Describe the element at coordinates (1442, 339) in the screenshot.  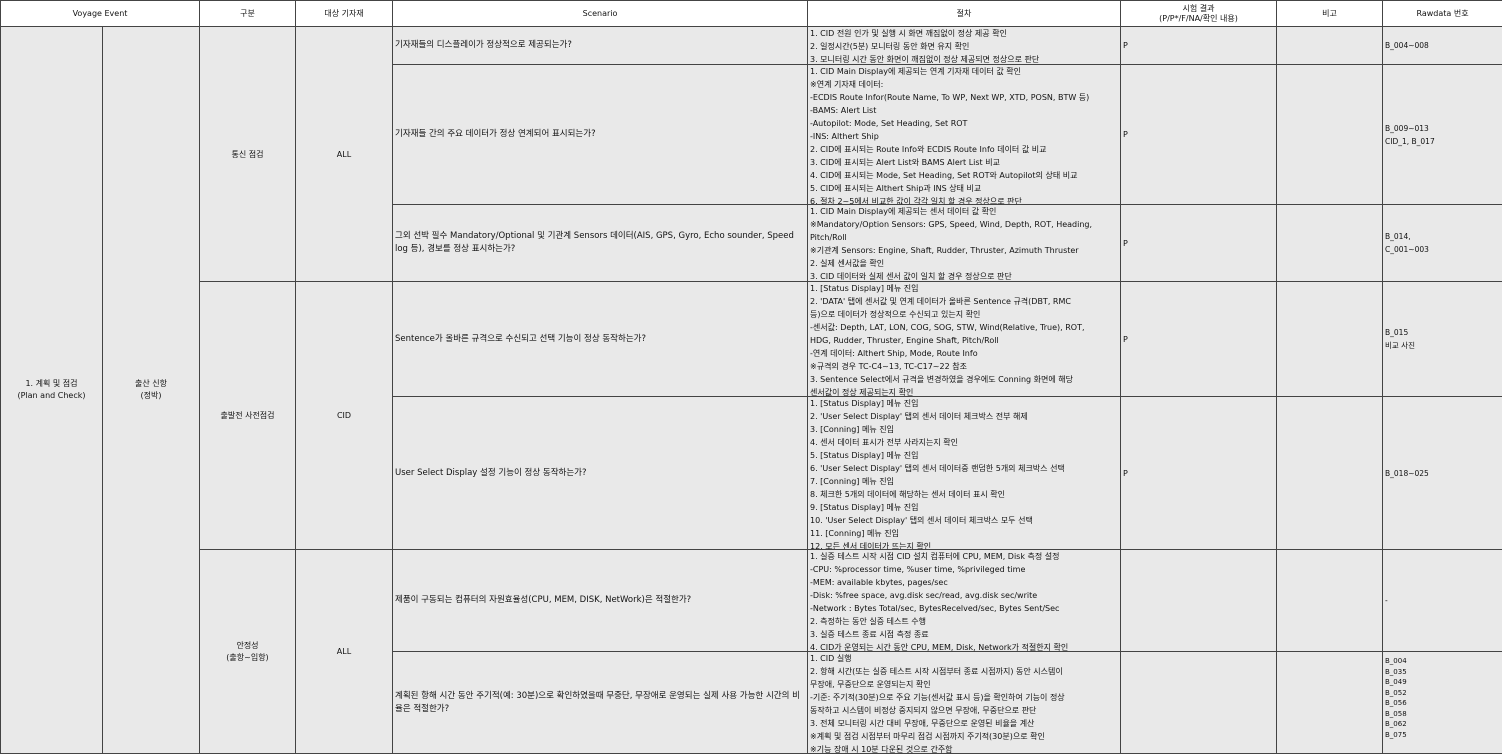
I see `rawdata-cell: B_015 비교 사진` at that location.